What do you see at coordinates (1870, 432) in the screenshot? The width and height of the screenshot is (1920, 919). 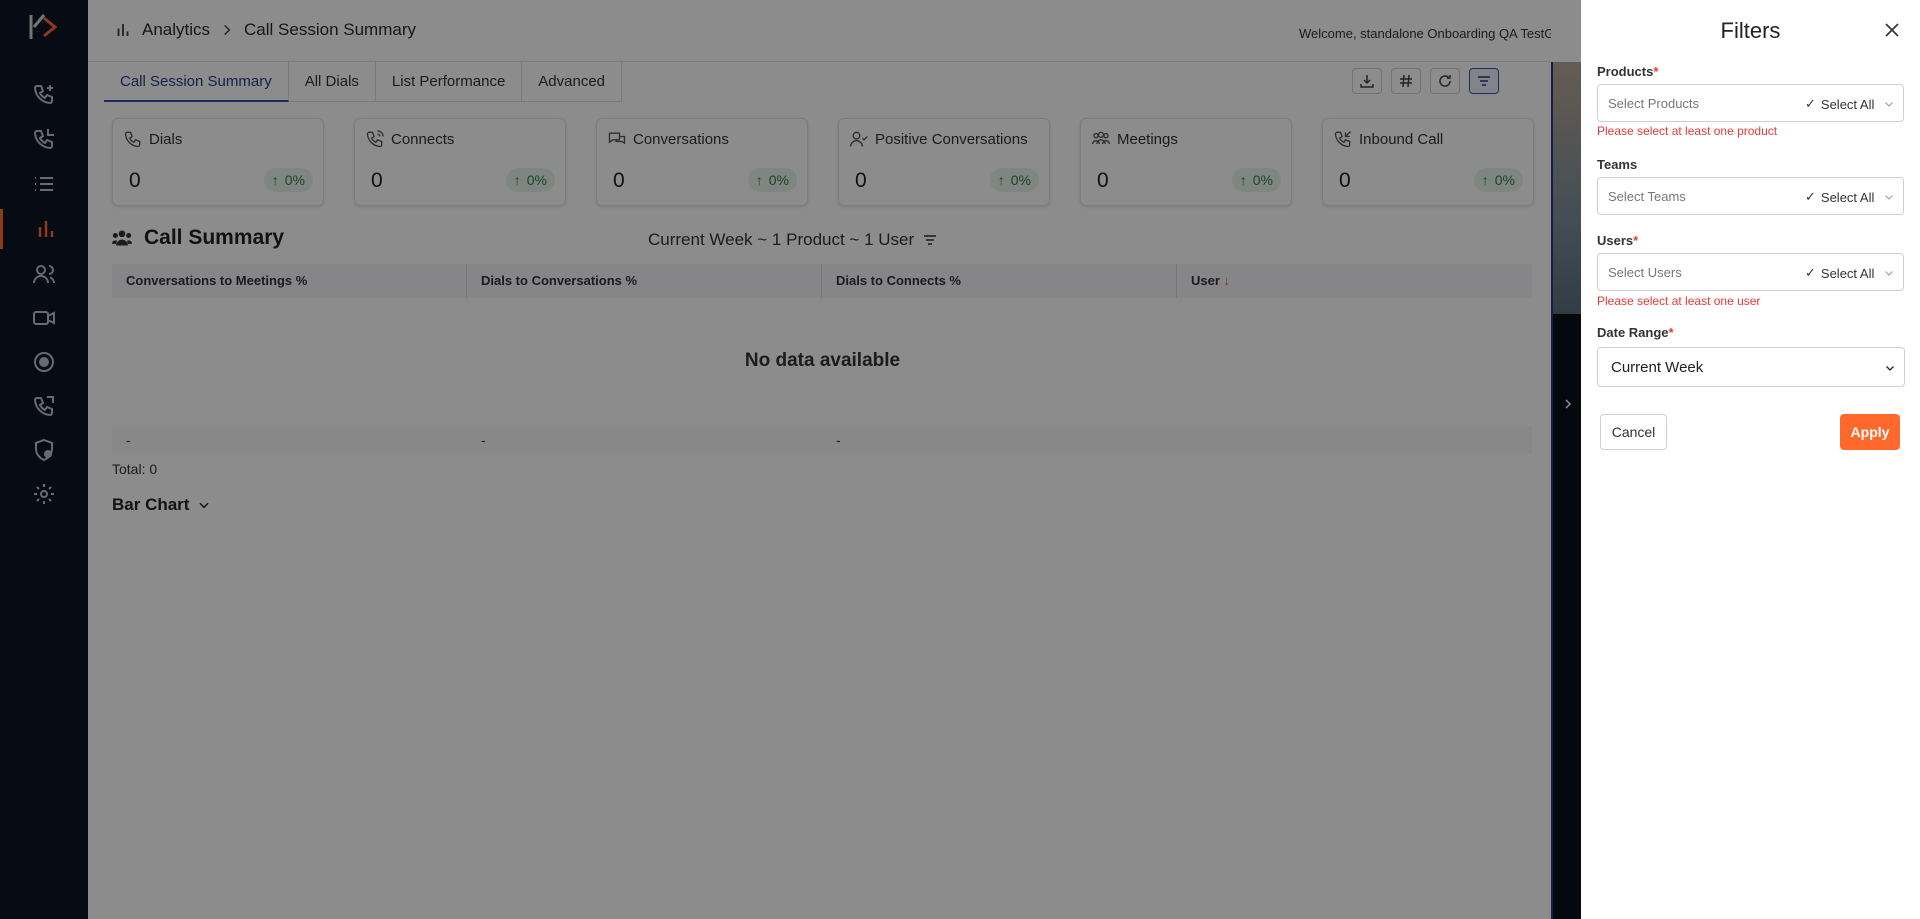 I see `apply-button: Apply` at bounding box center [1870, 432].